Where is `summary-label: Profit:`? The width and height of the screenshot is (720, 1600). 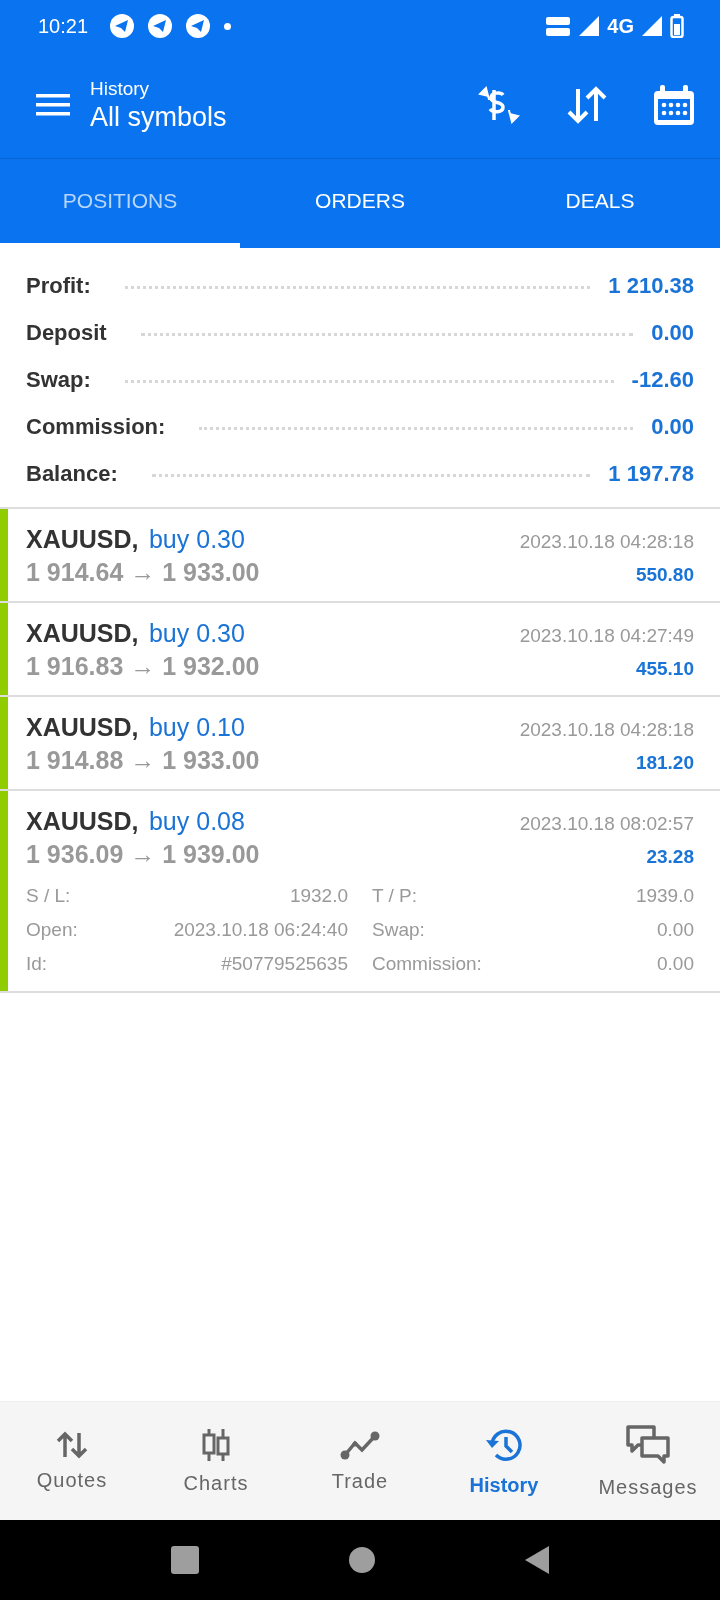 summary-label: Profit: is located at coordinates (58, 285).